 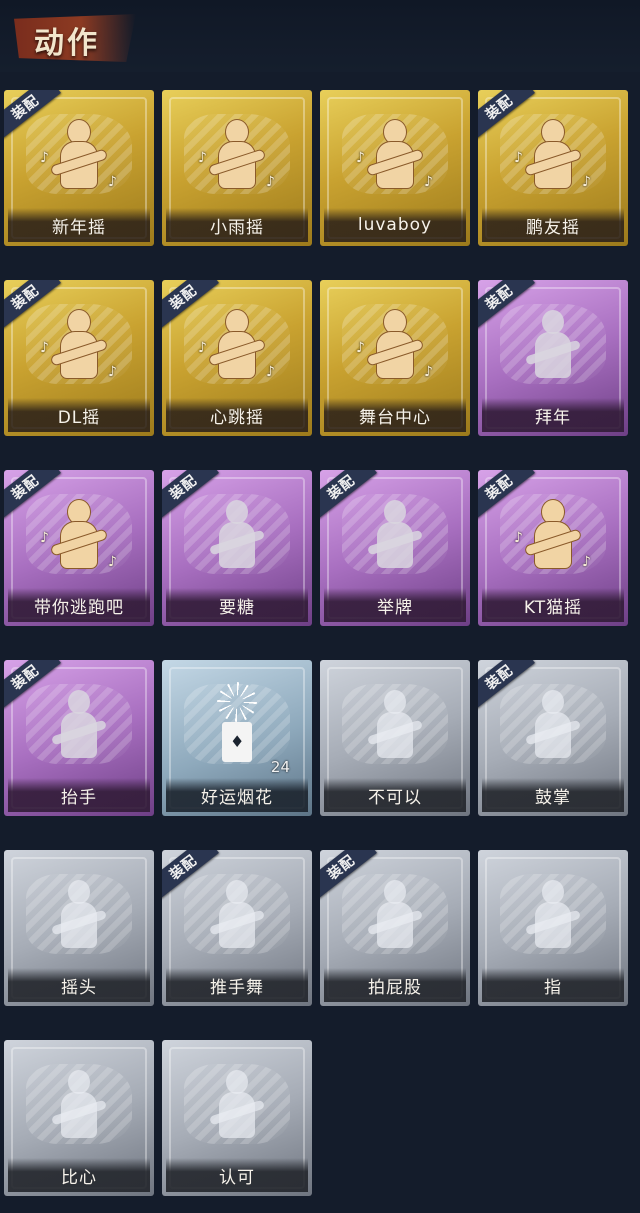 I want to click on emote-label-bar: DL摇, so click(x=79, y=415).